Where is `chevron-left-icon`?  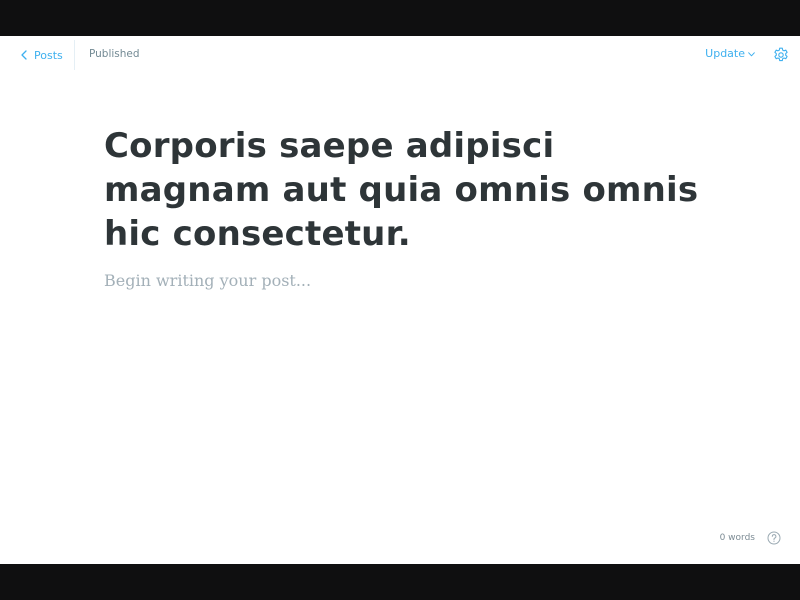
chevron-left-icon is located at coordinates (24, 55).